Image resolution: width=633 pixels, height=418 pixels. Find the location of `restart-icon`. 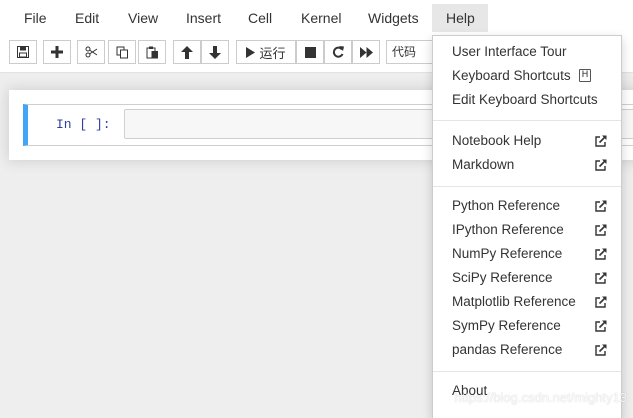

restart-icon is located at coordinates (338, 52).